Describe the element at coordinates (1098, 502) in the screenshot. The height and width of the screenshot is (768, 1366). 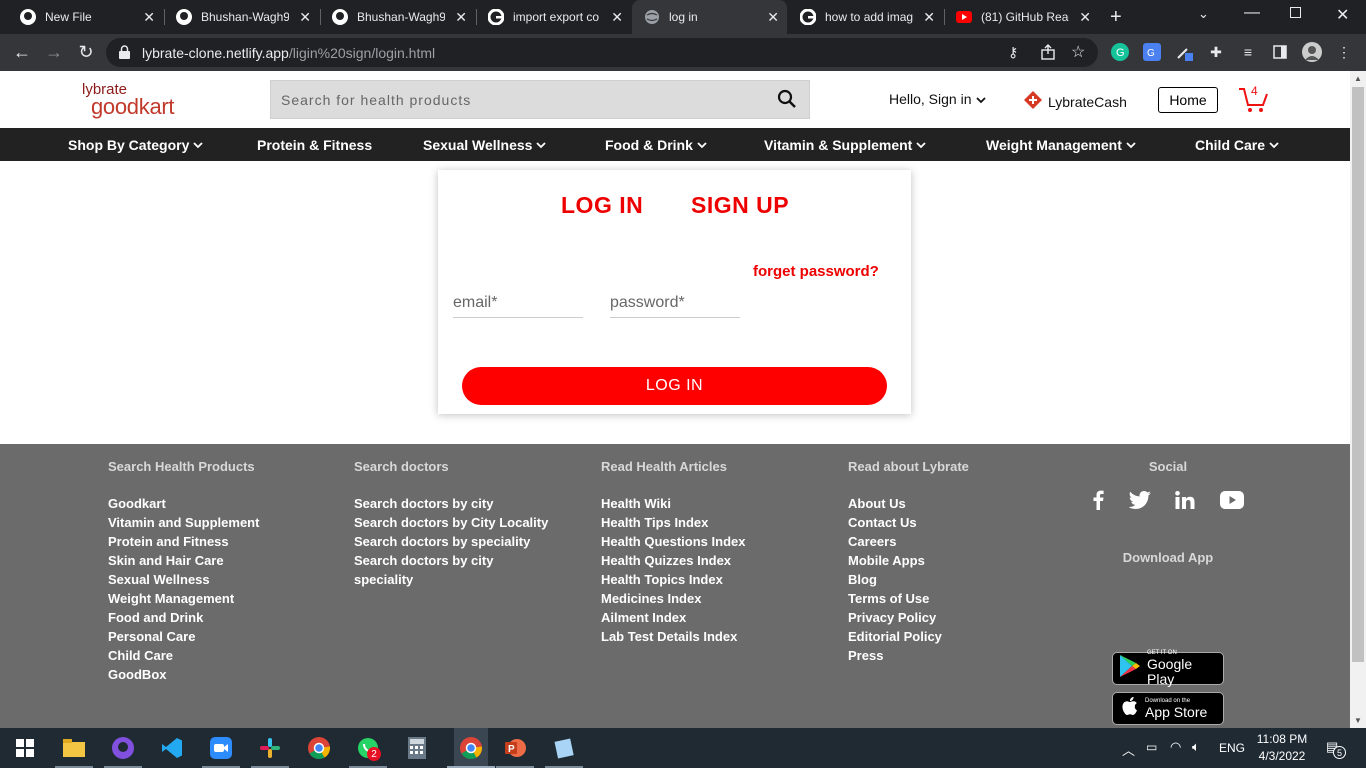
I see `facebook-icon` at that location.